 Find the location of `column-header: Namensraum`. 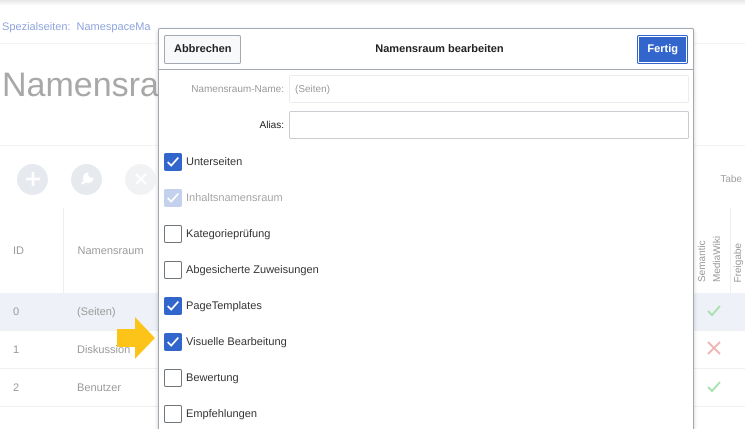

column-header: Namensraum is located at coordinates (111, 250).